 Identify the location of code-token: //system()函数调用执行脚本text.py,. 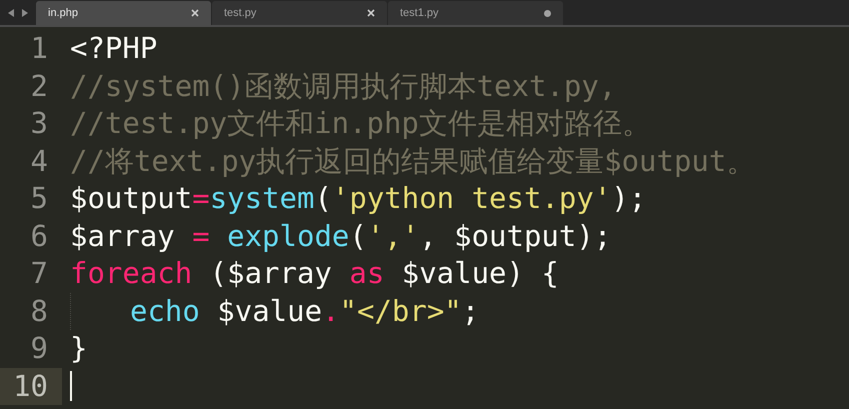
(343, 86).